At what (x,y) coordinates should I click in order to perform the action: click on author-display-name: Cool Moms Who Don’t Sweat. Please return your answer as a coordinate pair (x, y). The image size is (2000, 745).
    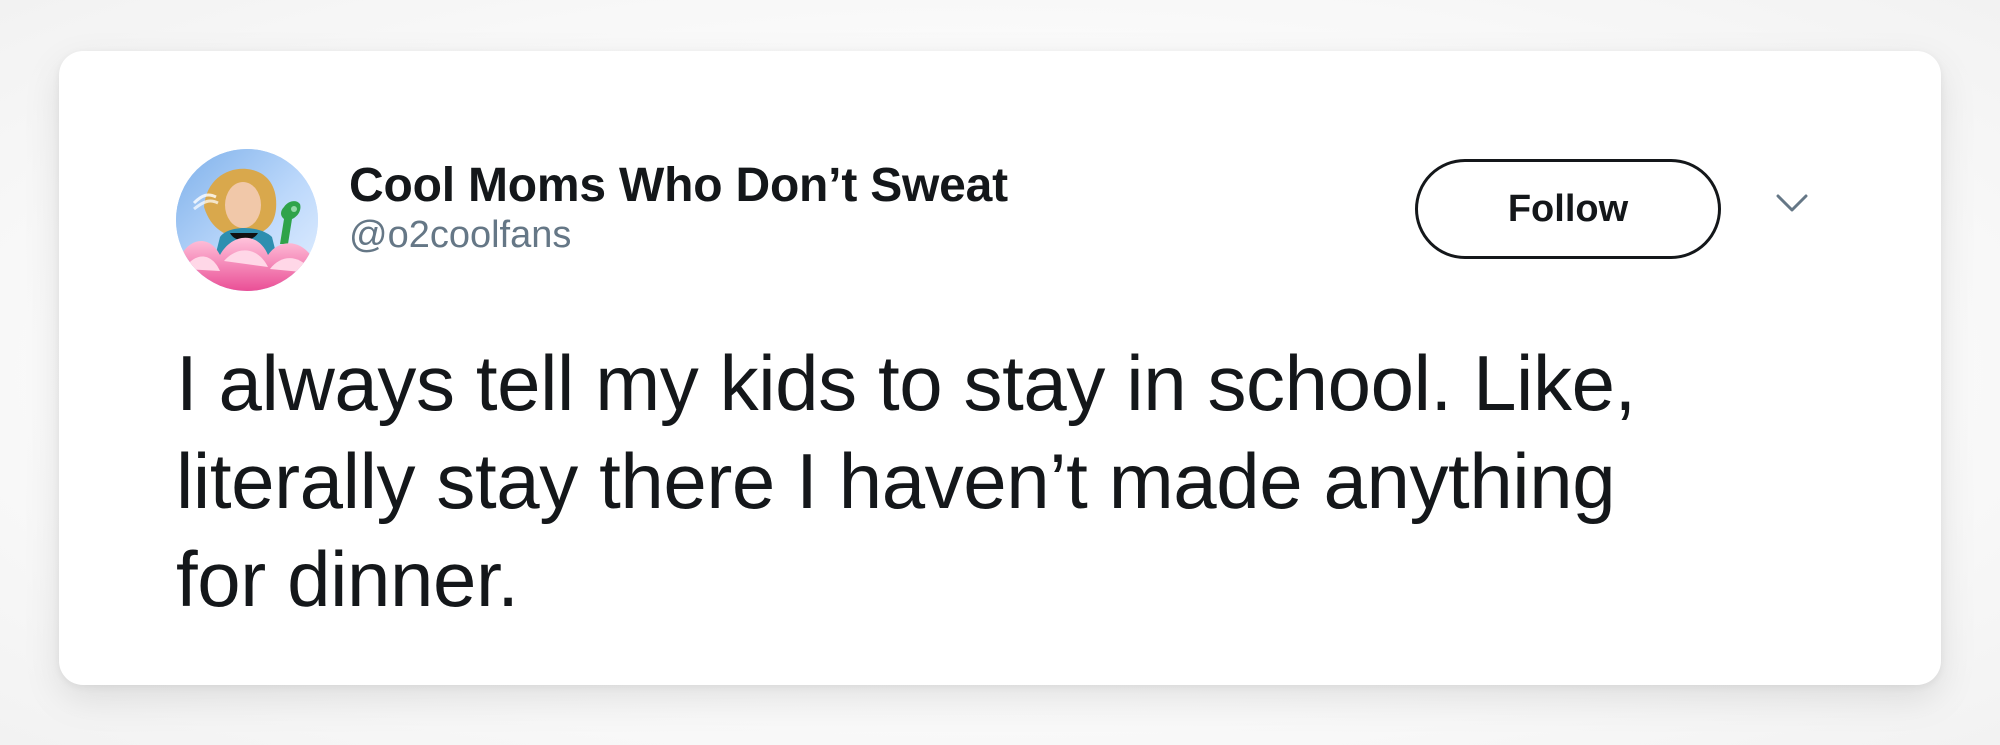
    Looking at the image, I should click on (678, 185).